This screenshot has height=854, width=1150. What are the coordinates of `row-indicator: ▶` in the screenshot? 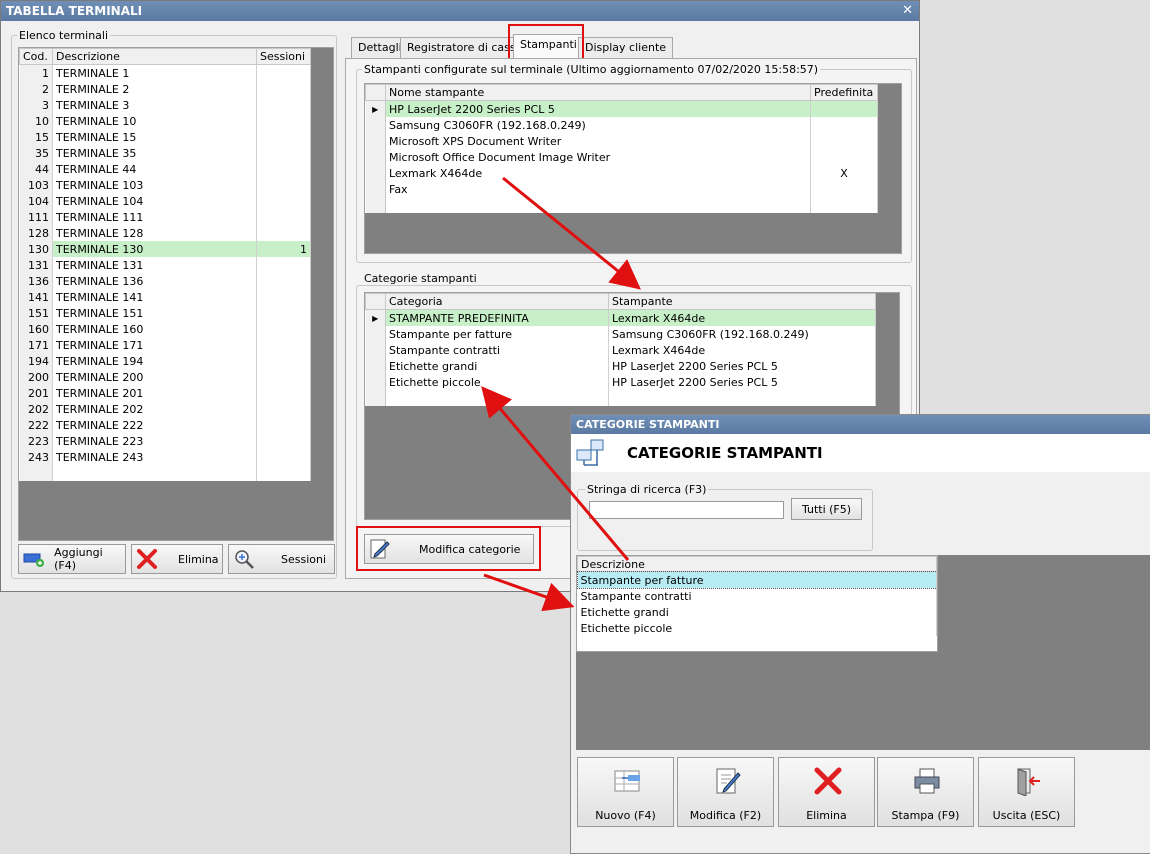 It's located at (375, 108).